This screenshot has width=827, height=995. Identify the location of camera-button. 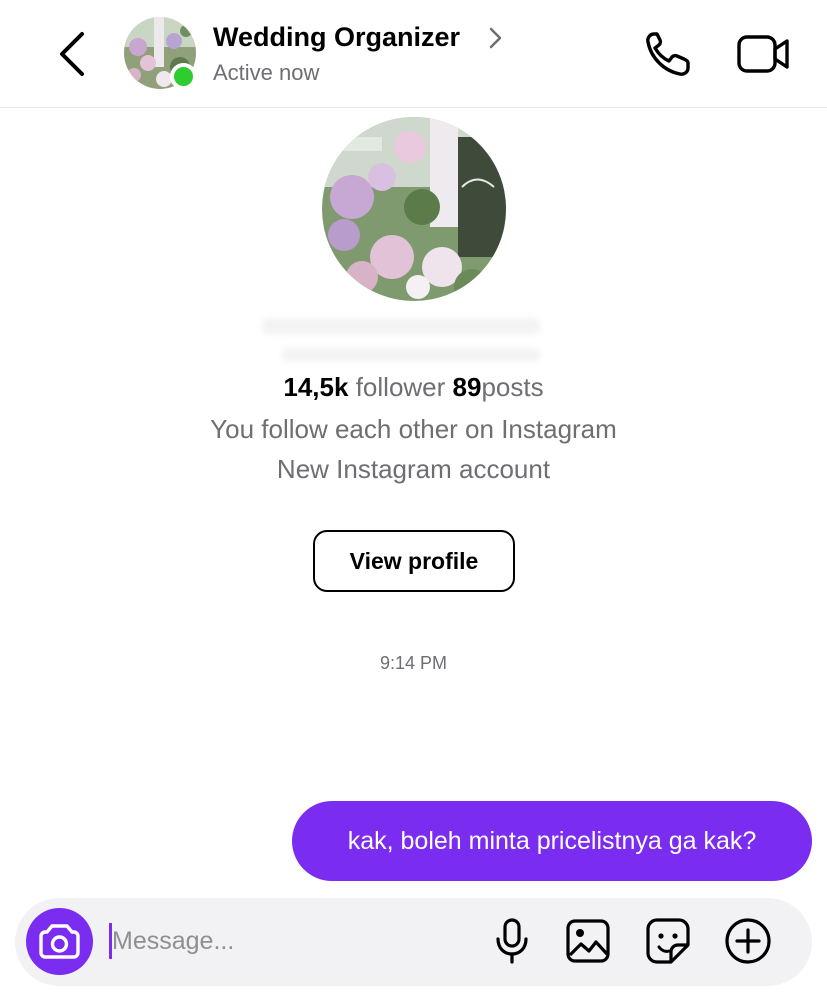
(59, 941).